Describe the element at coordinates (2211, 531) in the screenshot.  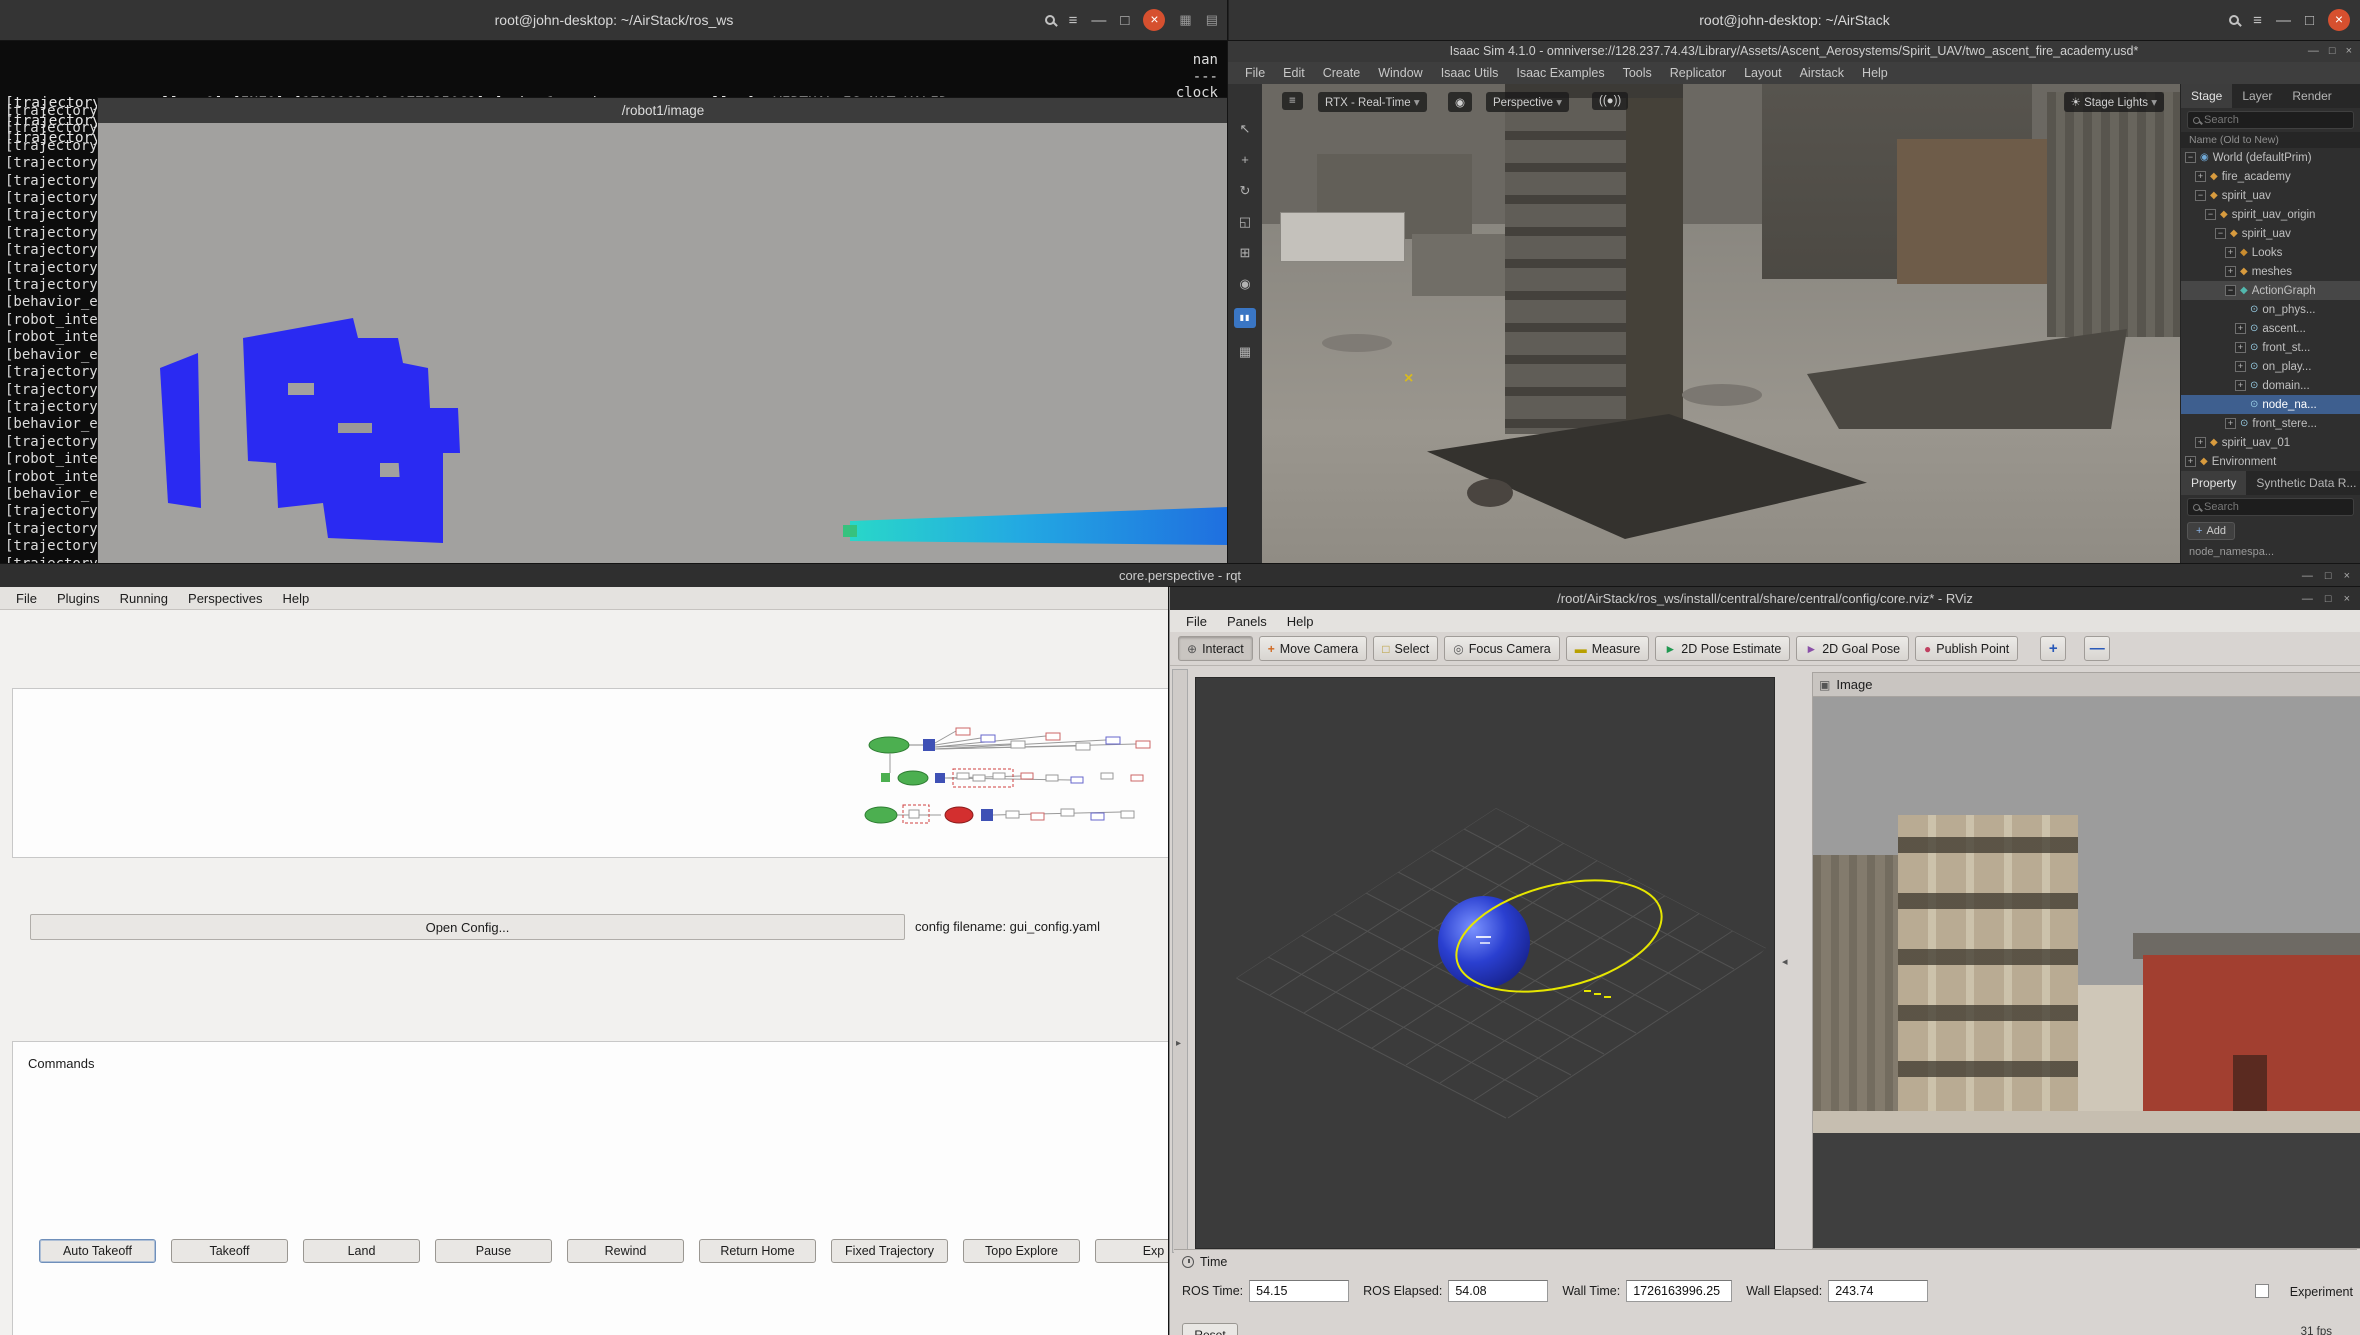
I see `add-button: Add` at that location.